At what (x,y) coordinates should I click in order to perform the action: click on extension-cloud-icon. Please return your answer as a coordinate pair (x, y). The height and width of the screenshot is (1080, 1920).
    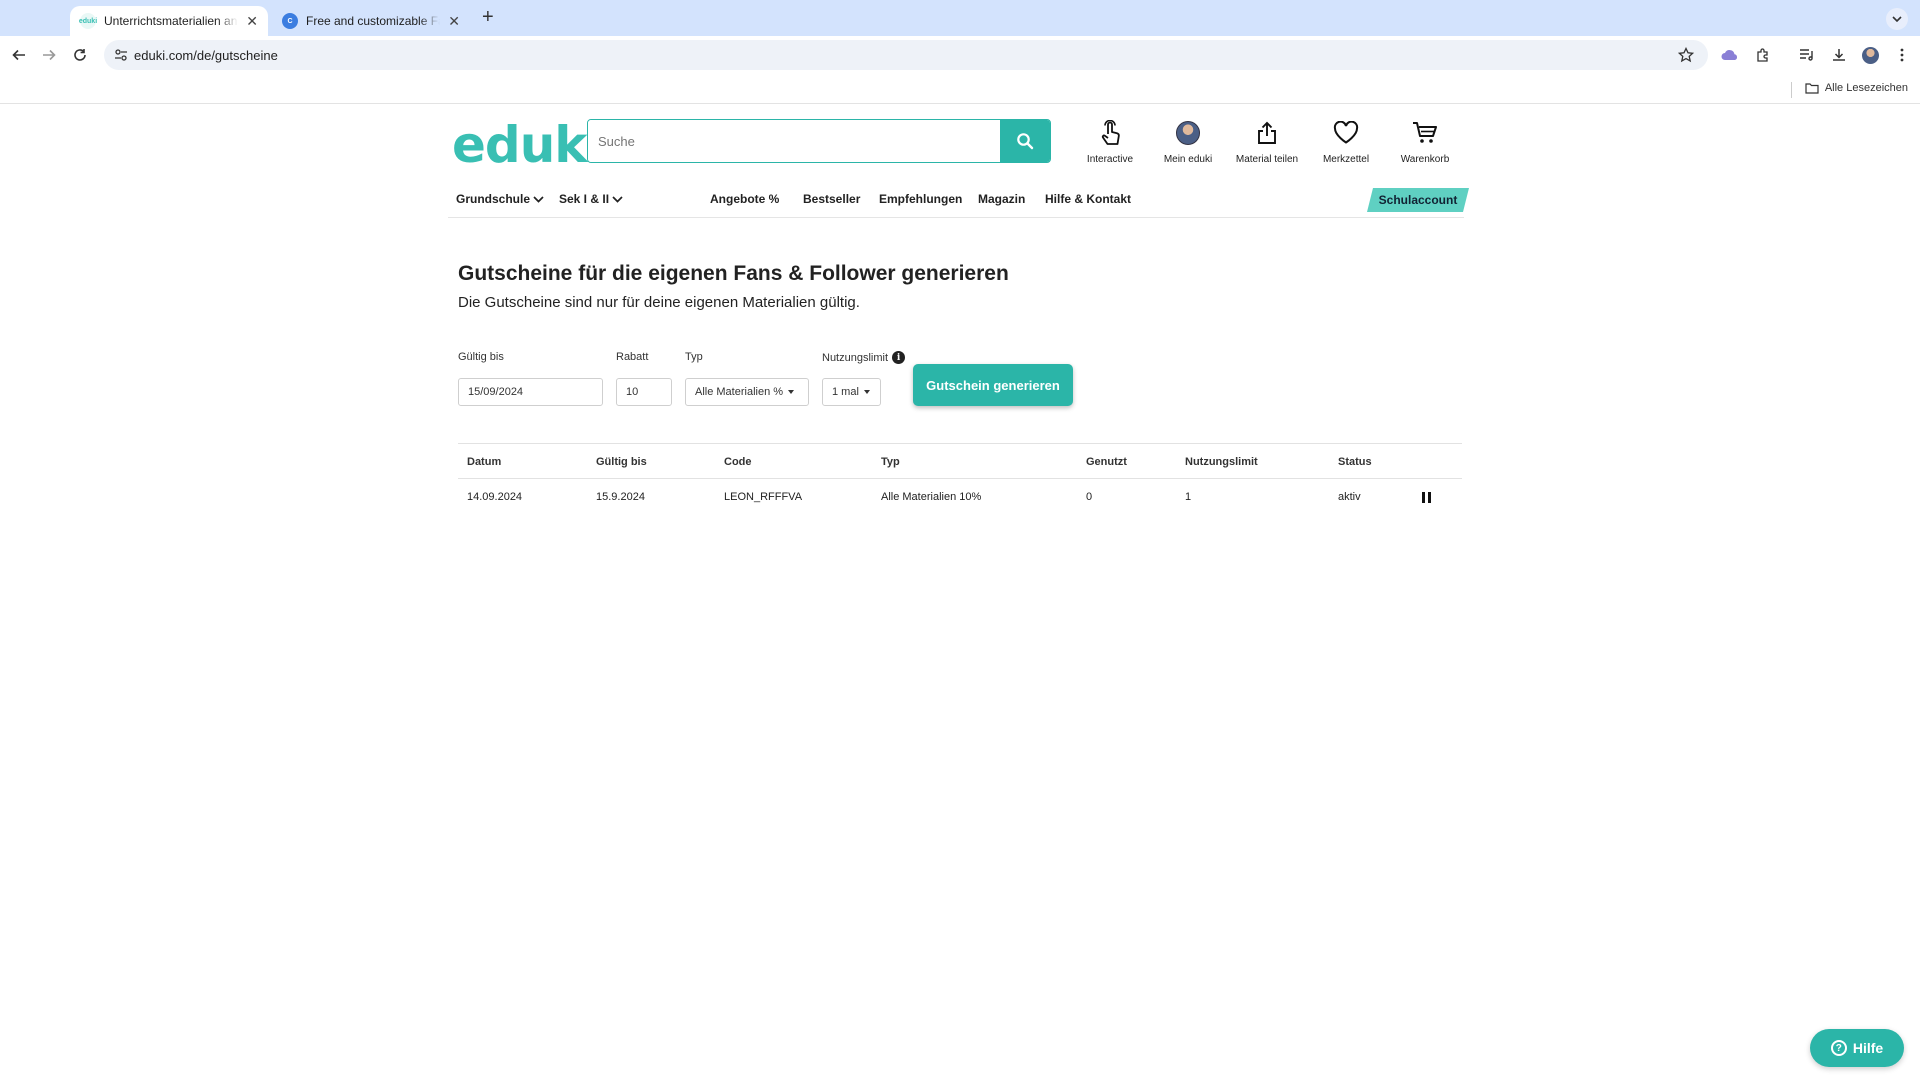
    Looking at the image, I should click on (1730, 55).